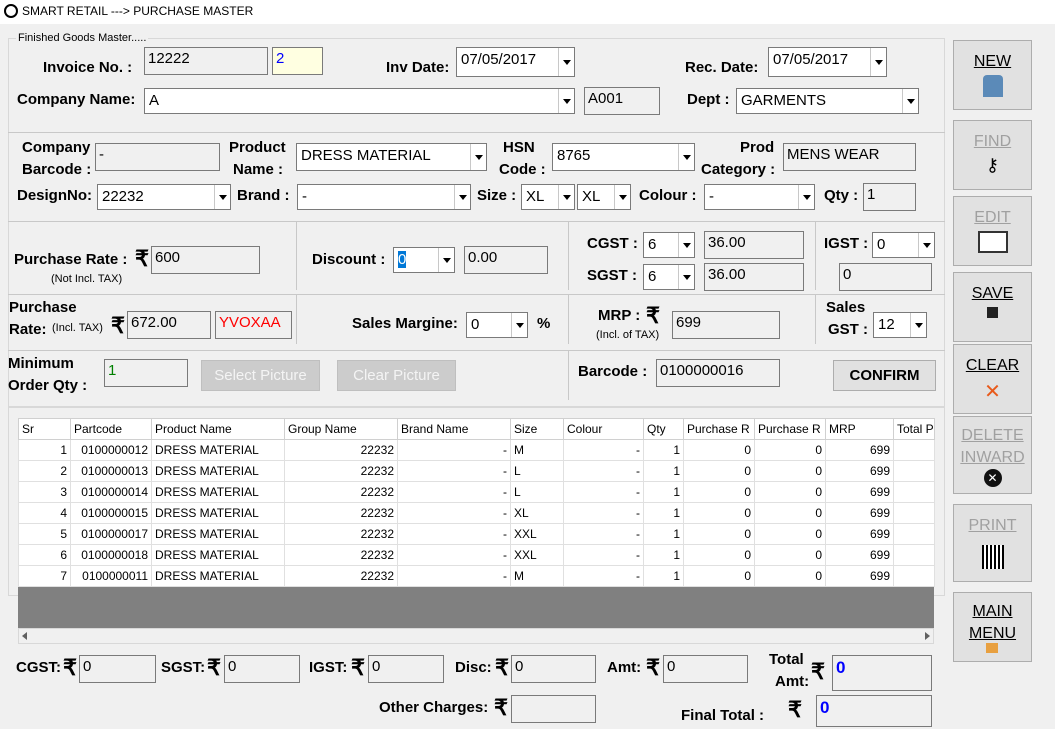  What do you see at coordinates (506, 260) in the screenshot?
I see `discount-amt-field: 0.00` at bounding box center [506, 260].